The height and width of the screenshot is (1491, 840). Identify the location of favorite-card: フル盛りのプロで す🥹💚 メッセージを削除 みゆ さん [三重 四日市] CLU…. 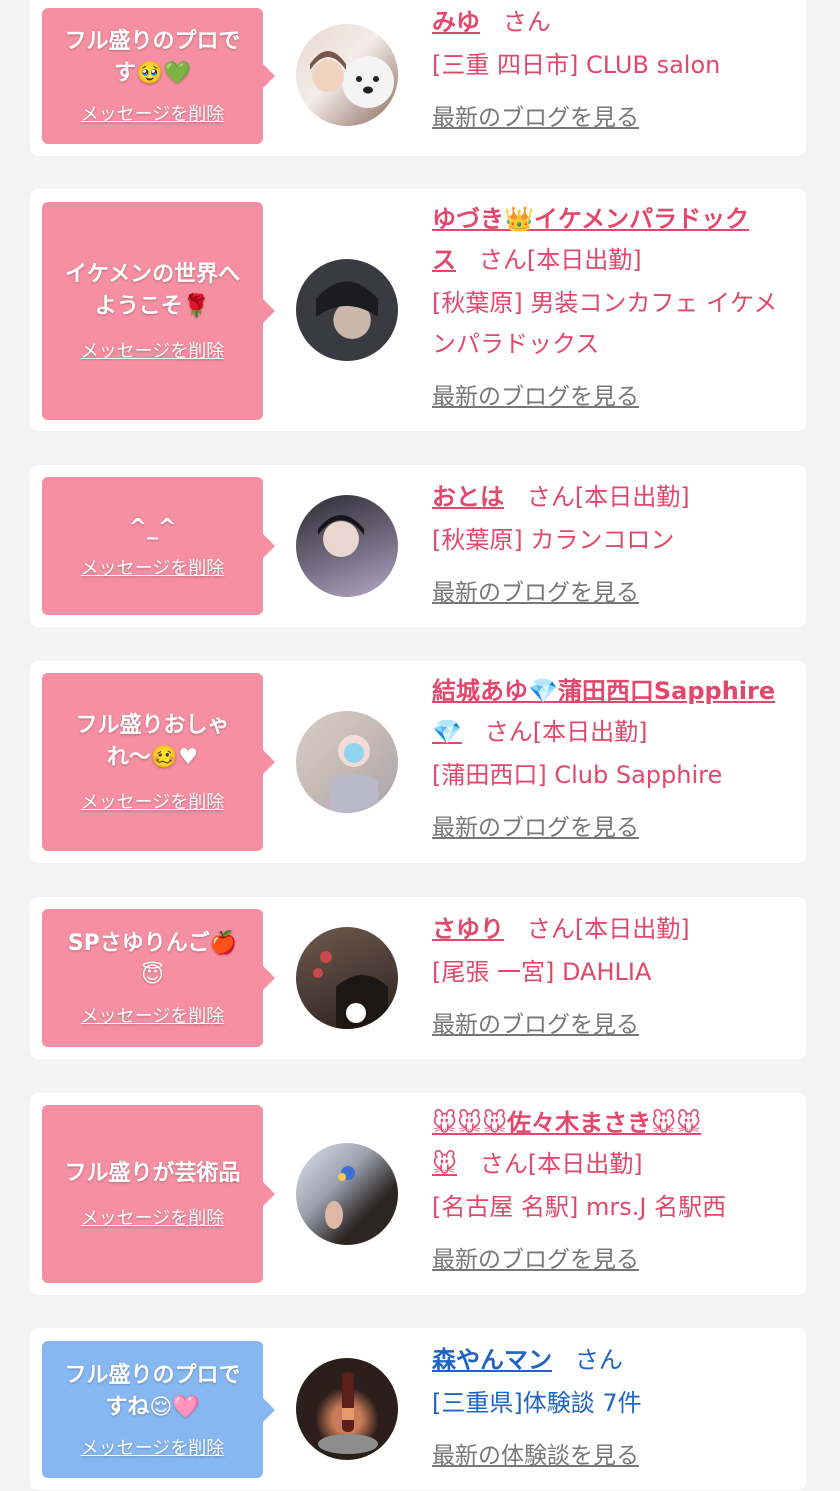
(418, 78).